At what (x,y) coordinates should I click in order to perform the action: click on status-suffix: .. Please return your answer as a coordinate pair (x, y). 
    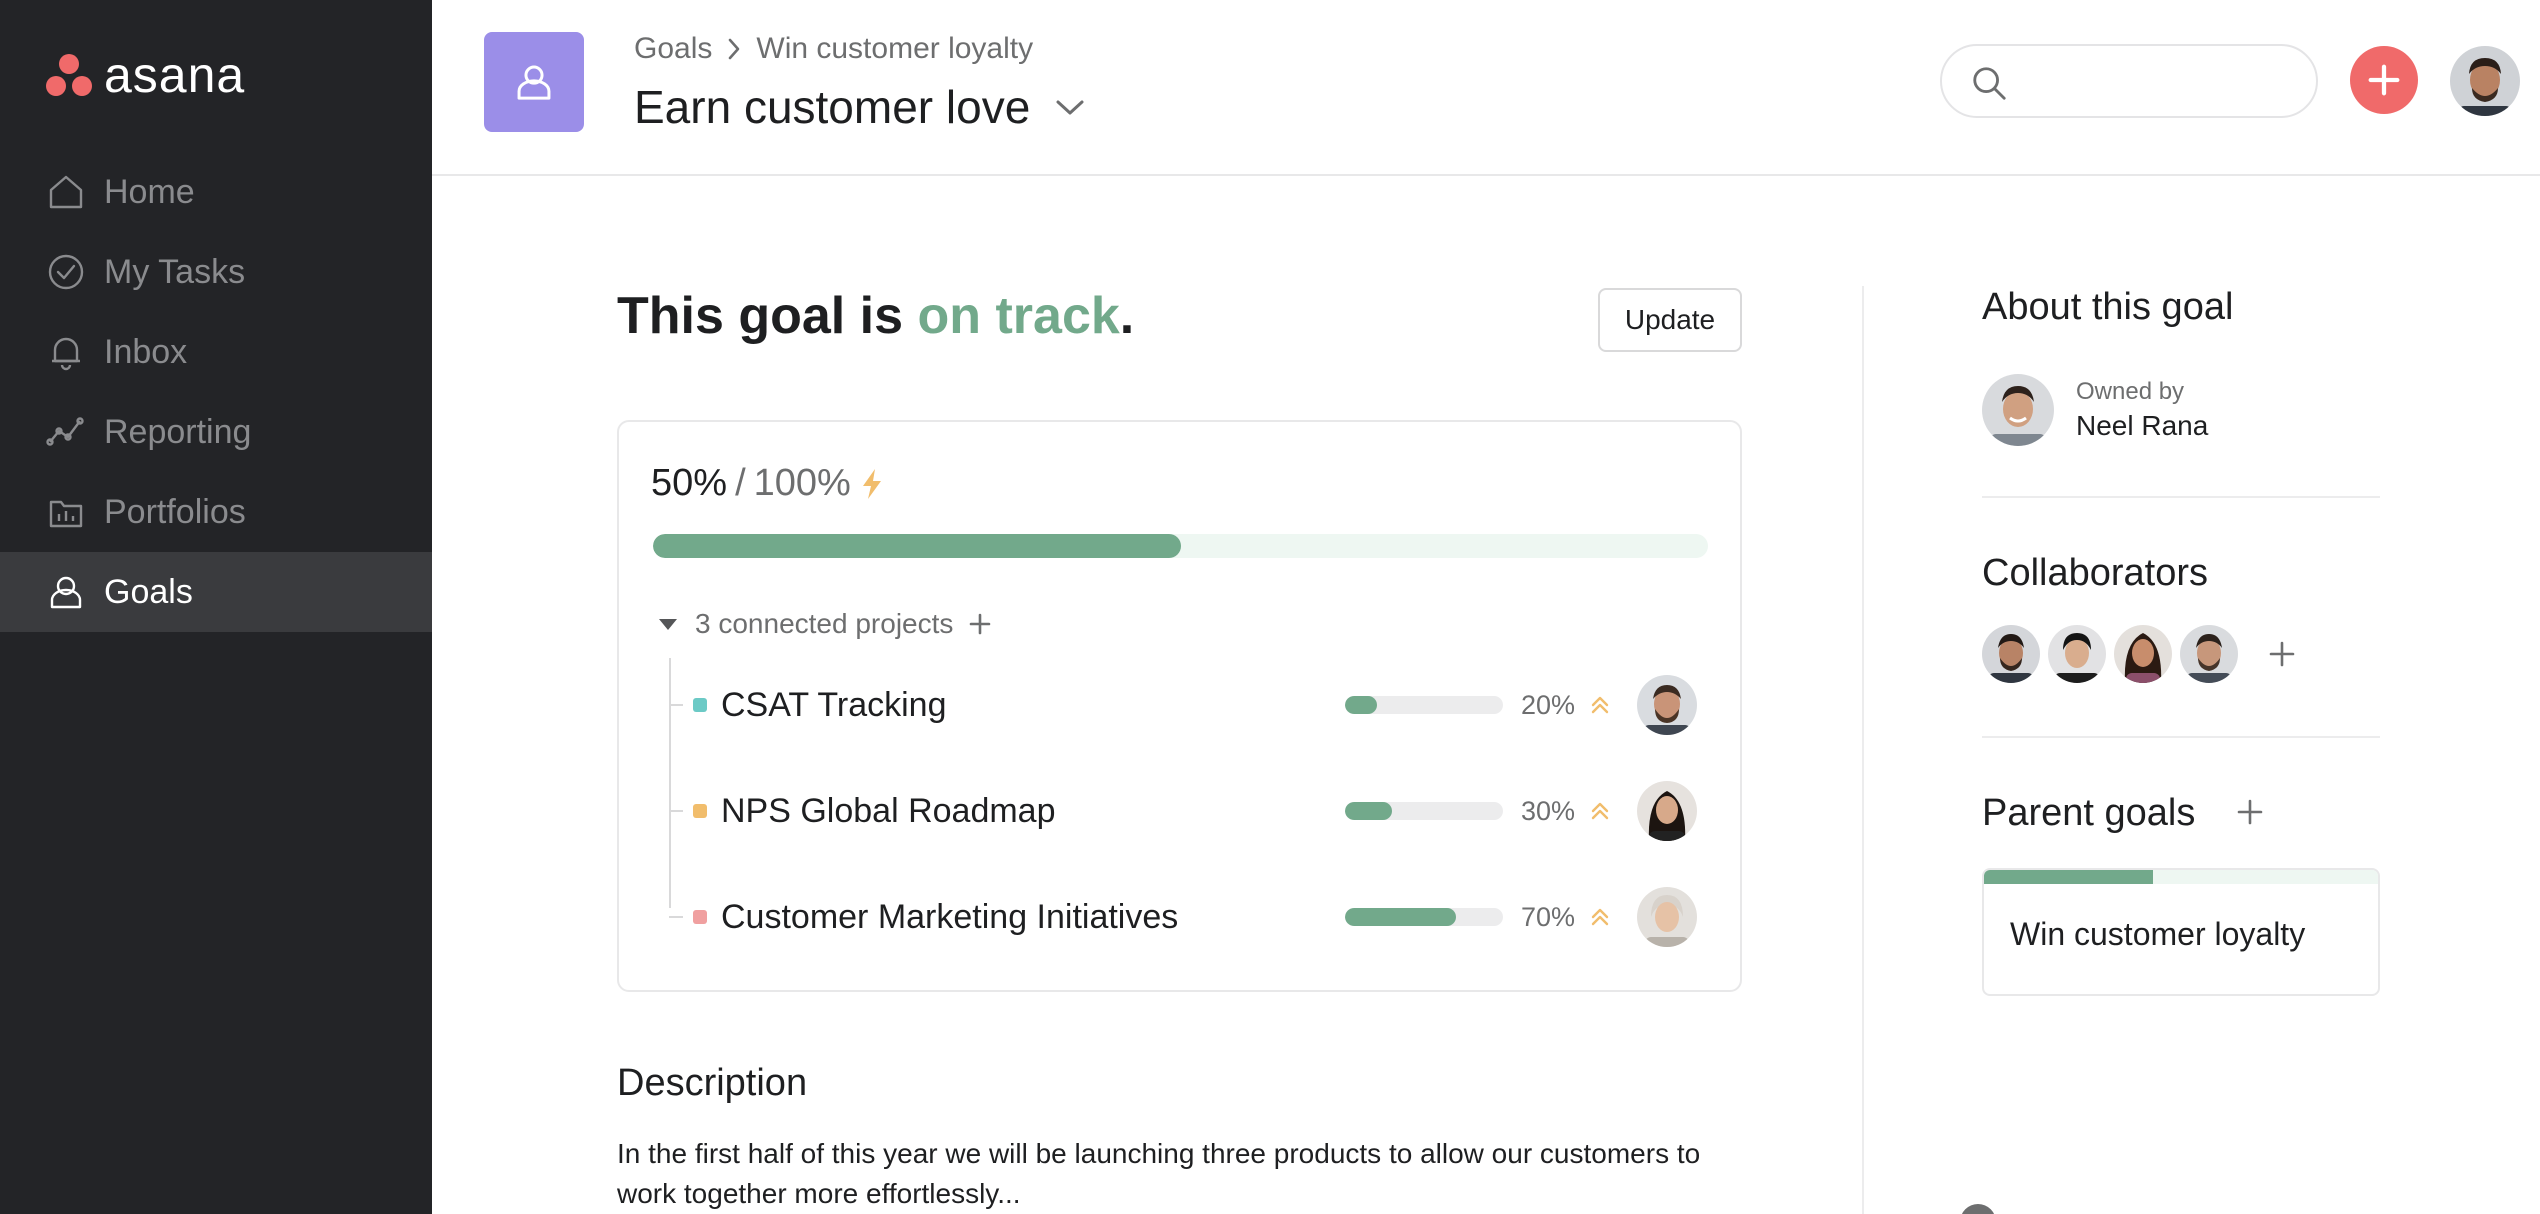
    Looking at the image, I should click on (1127, 316).